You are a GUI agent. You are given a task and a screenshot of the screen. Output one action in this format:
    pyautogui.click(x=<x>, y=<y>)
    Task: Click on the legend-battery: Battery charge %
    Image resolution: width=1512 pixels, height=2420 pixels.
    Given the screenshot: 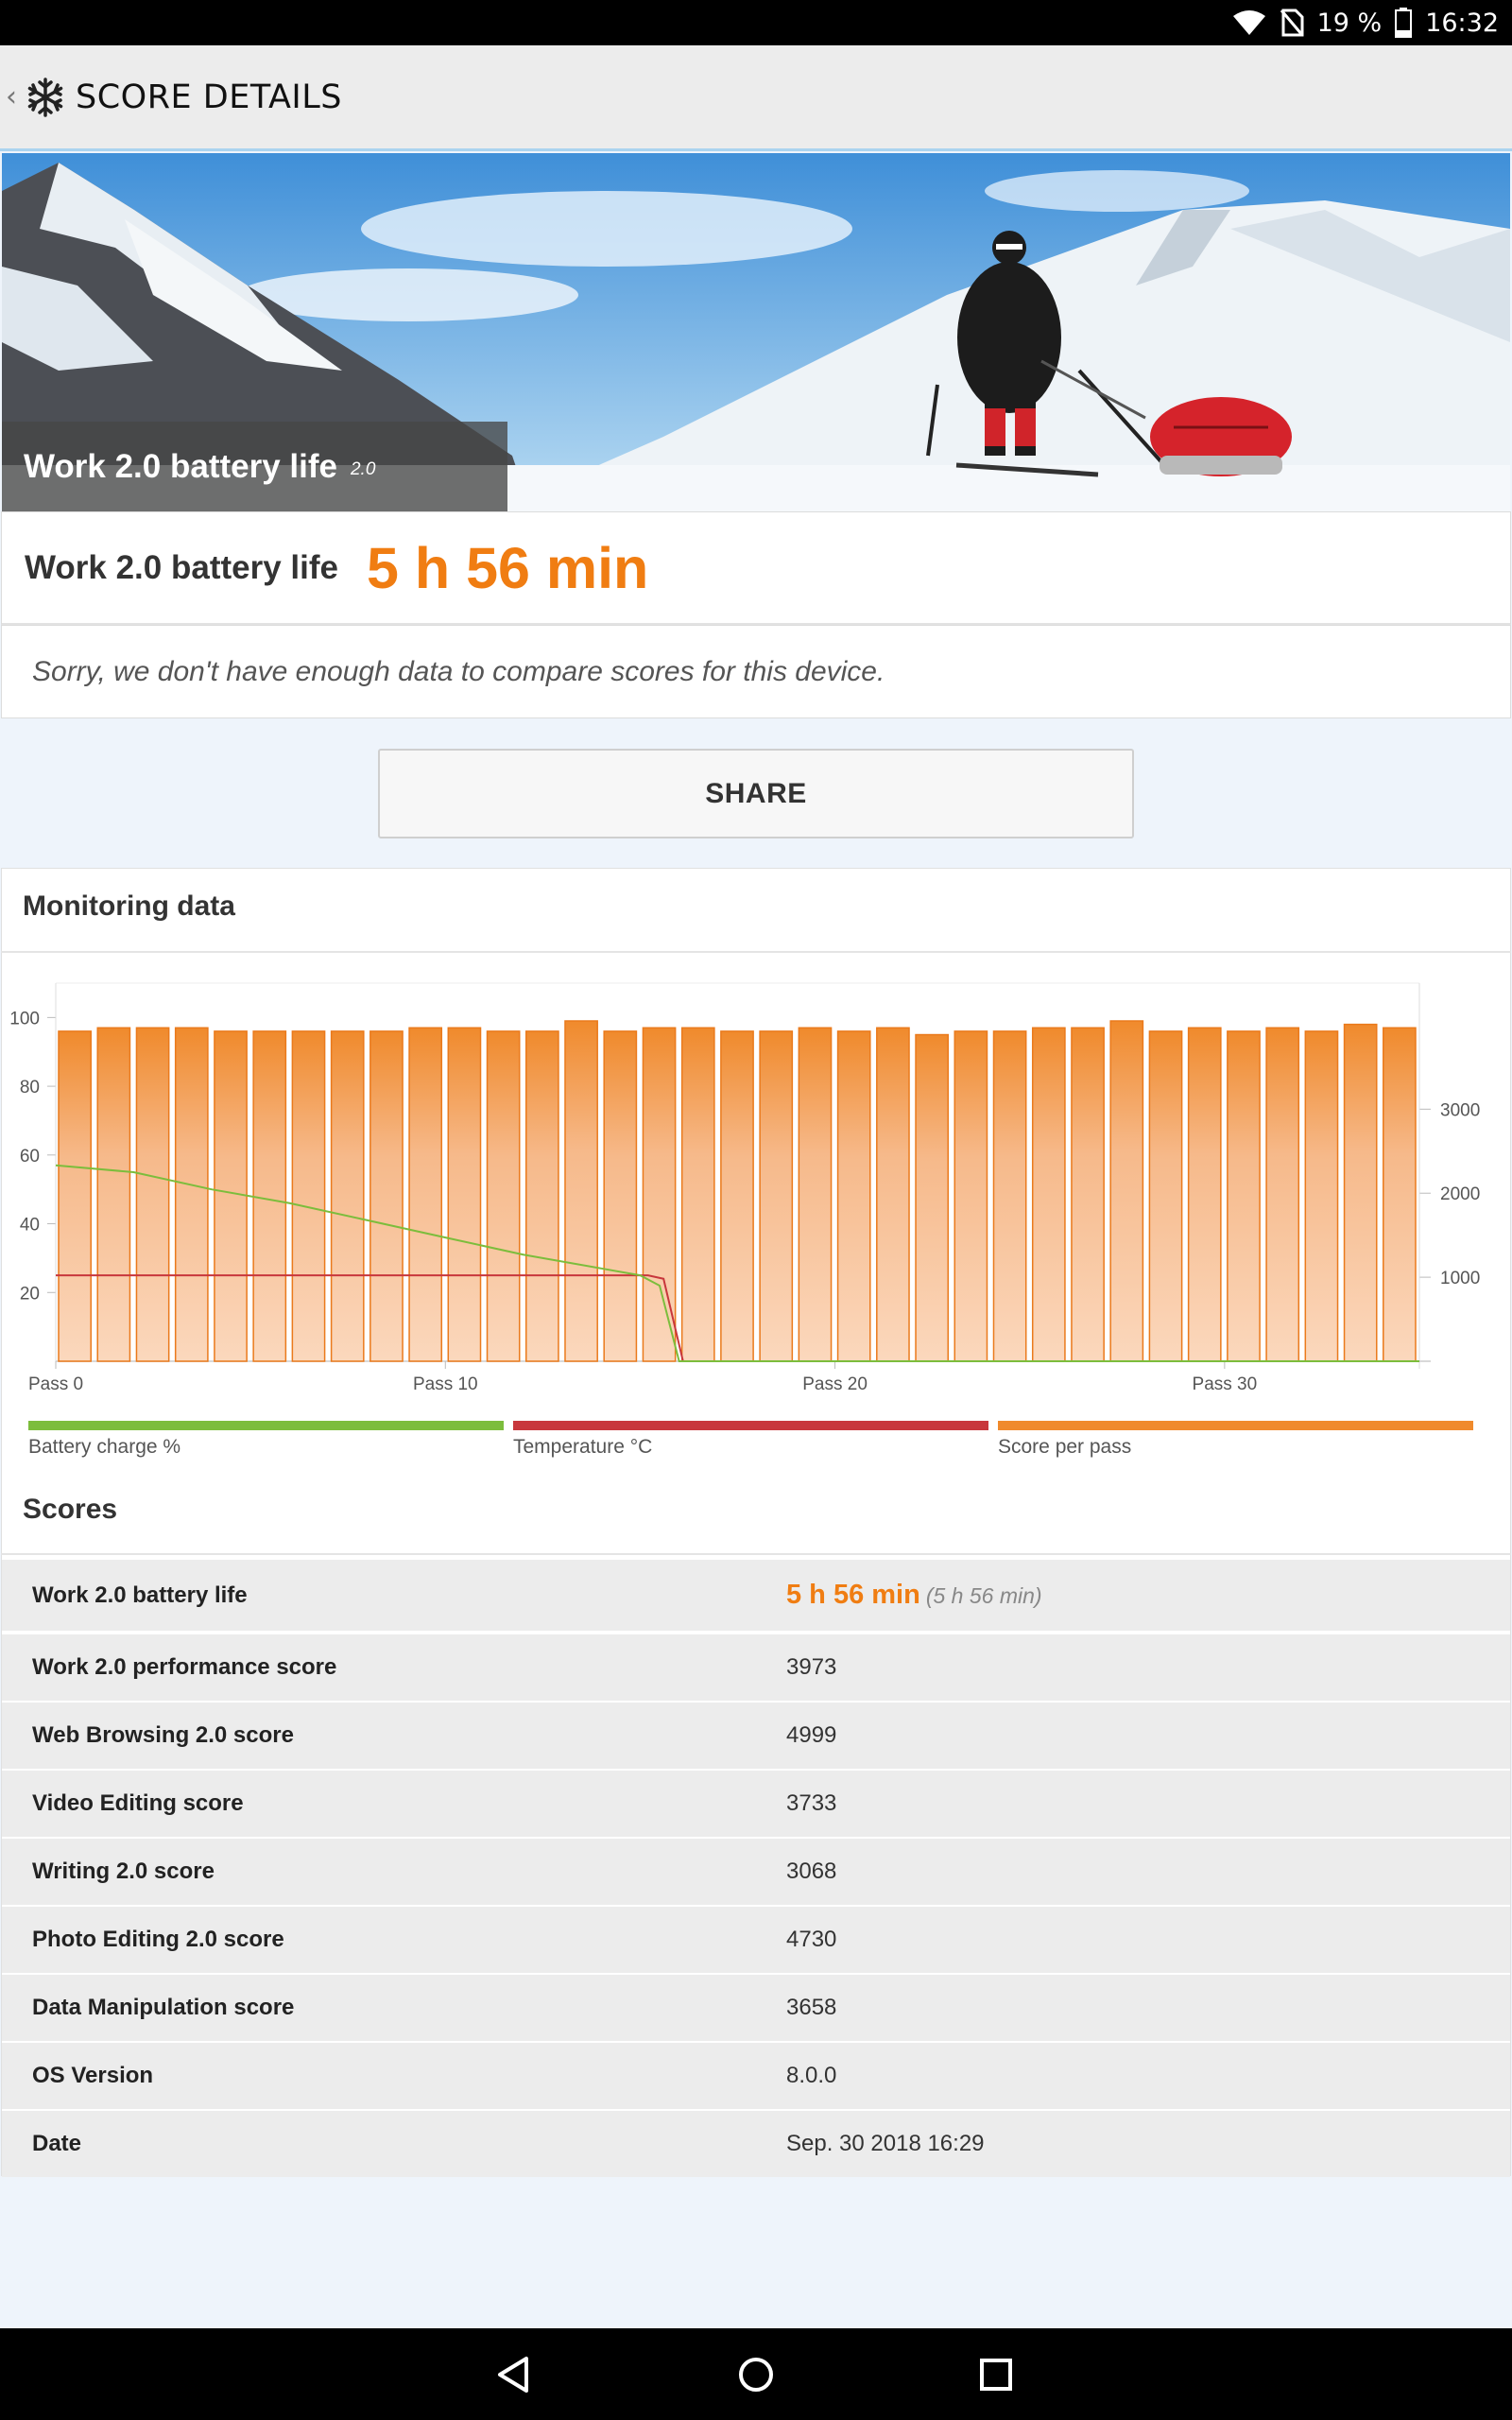 What is the action you would take?
    pyautogui.click(x=266, y=1440)
    